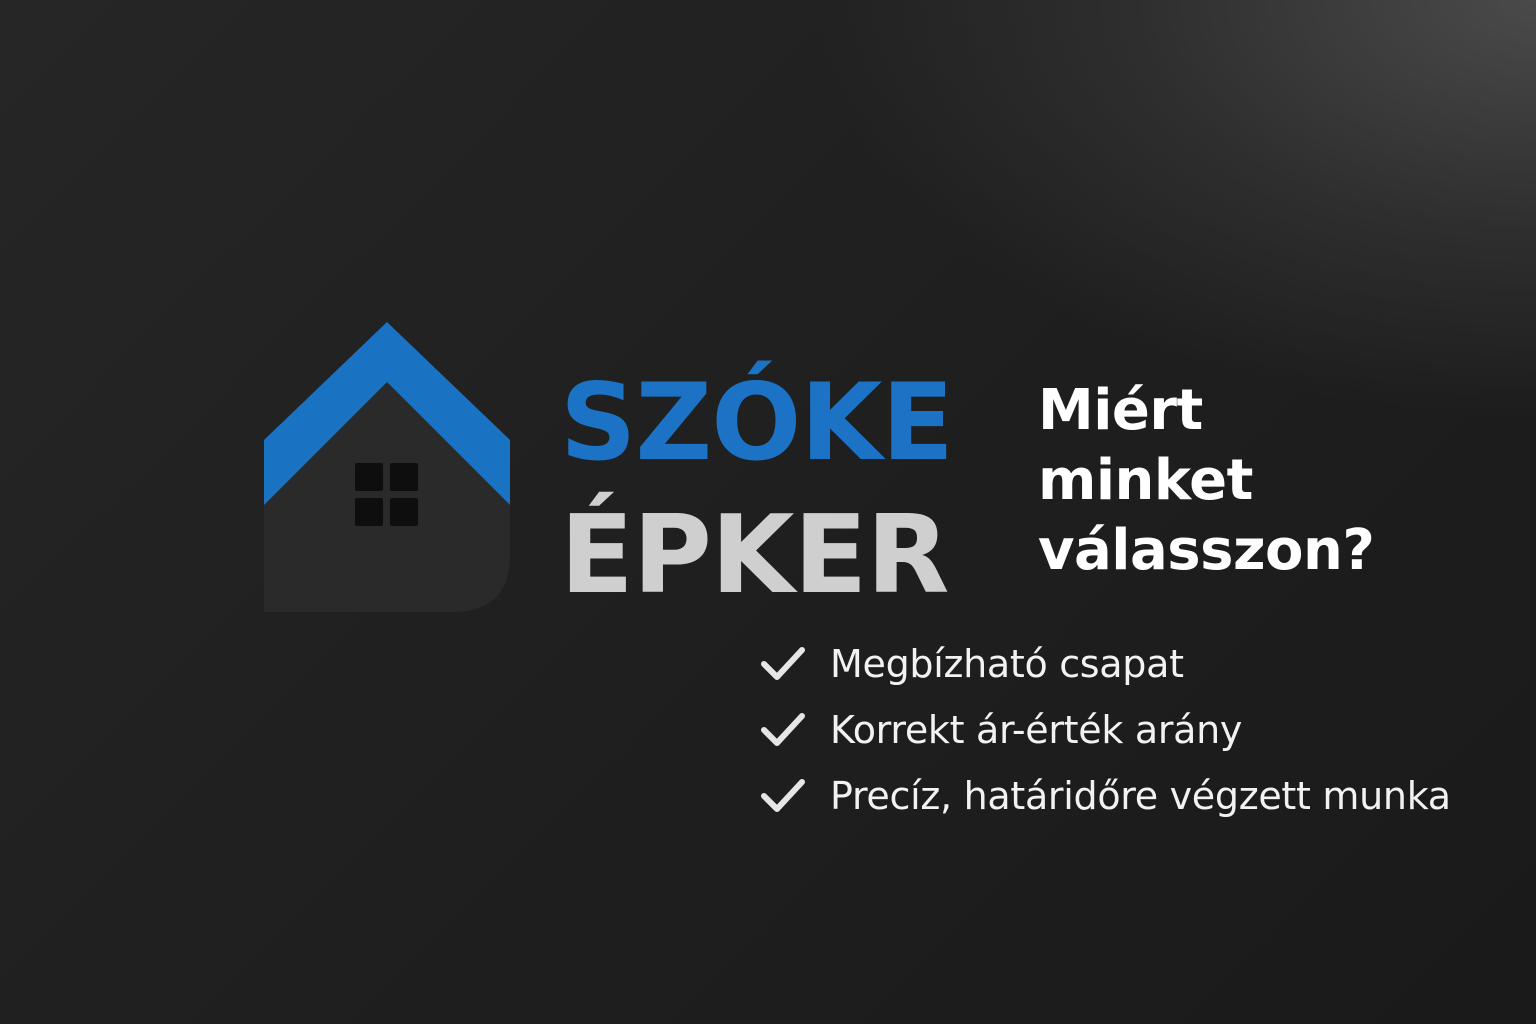 Image resolution: width=1536 pixels, height=1024 pixels. Describe the element at coordinates (1140, 796) in the screenshot. I see `benefit-text: Precíz, határidőre végzett munka` at that location.